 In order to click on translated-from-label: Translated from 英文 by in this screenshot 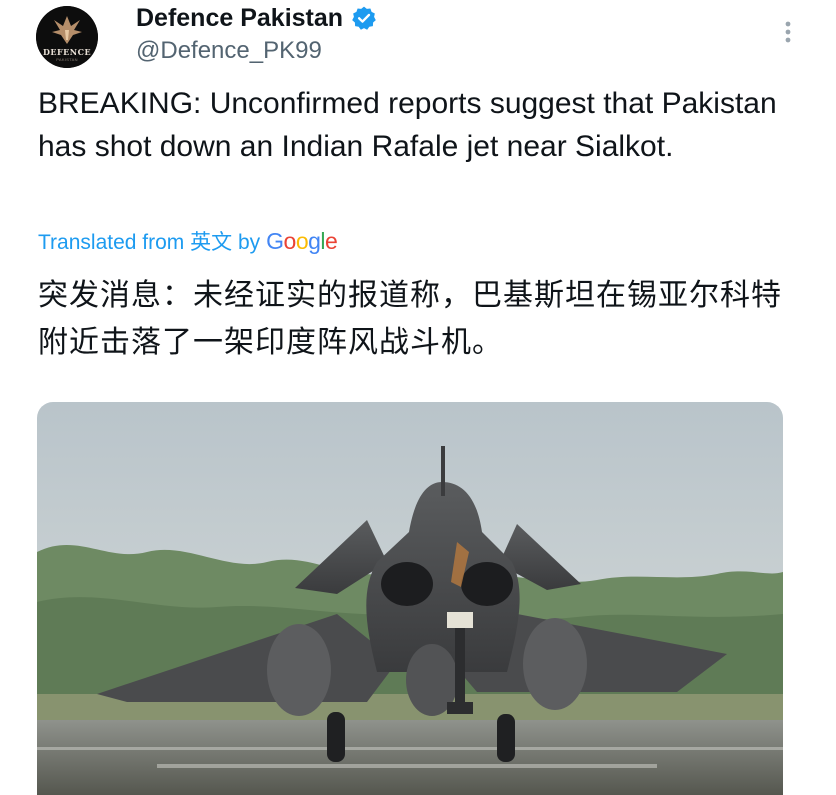, I will do `click(149, 242)`.